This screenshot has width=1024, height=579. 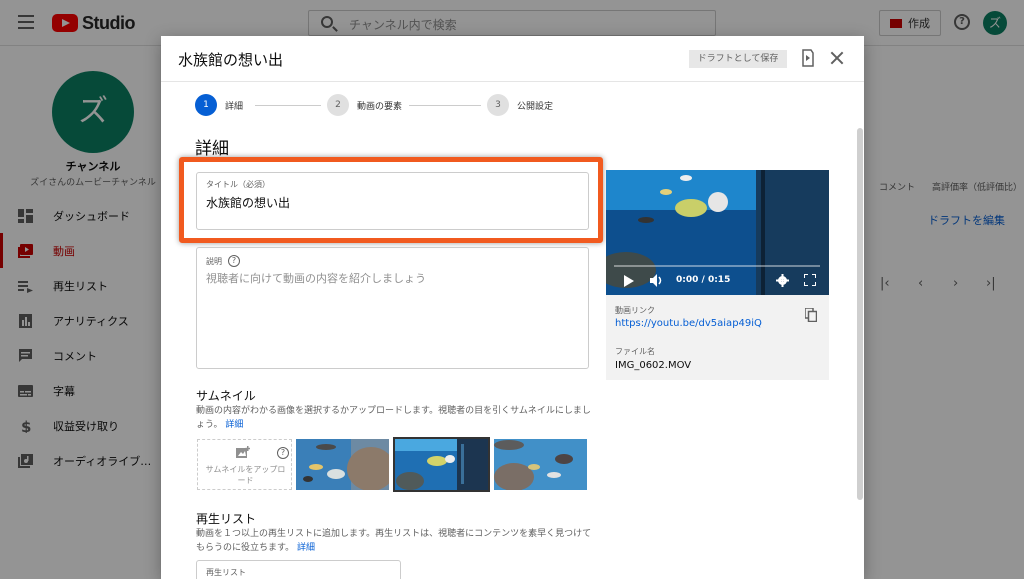 I want to click on thumbnail-option-selected, so click(x=441, y=464).